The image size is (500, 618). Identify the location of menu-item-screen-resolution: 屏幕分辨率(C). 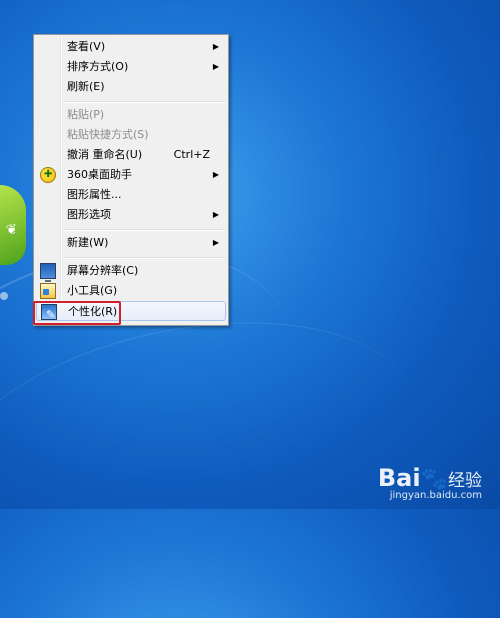
(131, 271).